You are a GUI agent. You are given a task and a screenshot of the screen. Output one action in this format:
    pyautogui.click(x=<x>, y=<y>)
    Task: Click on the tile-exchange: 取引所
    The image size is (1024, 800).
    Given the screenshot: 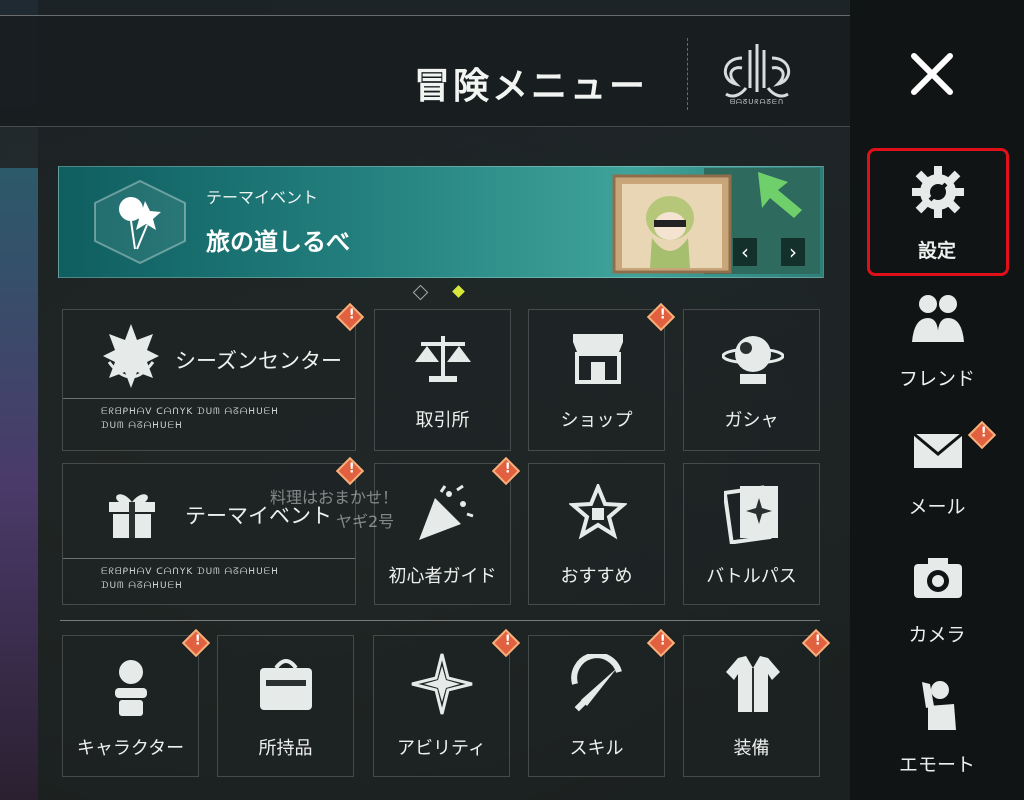 What is the action you would take?
    pyautogui.click(x=442, y=380)
    